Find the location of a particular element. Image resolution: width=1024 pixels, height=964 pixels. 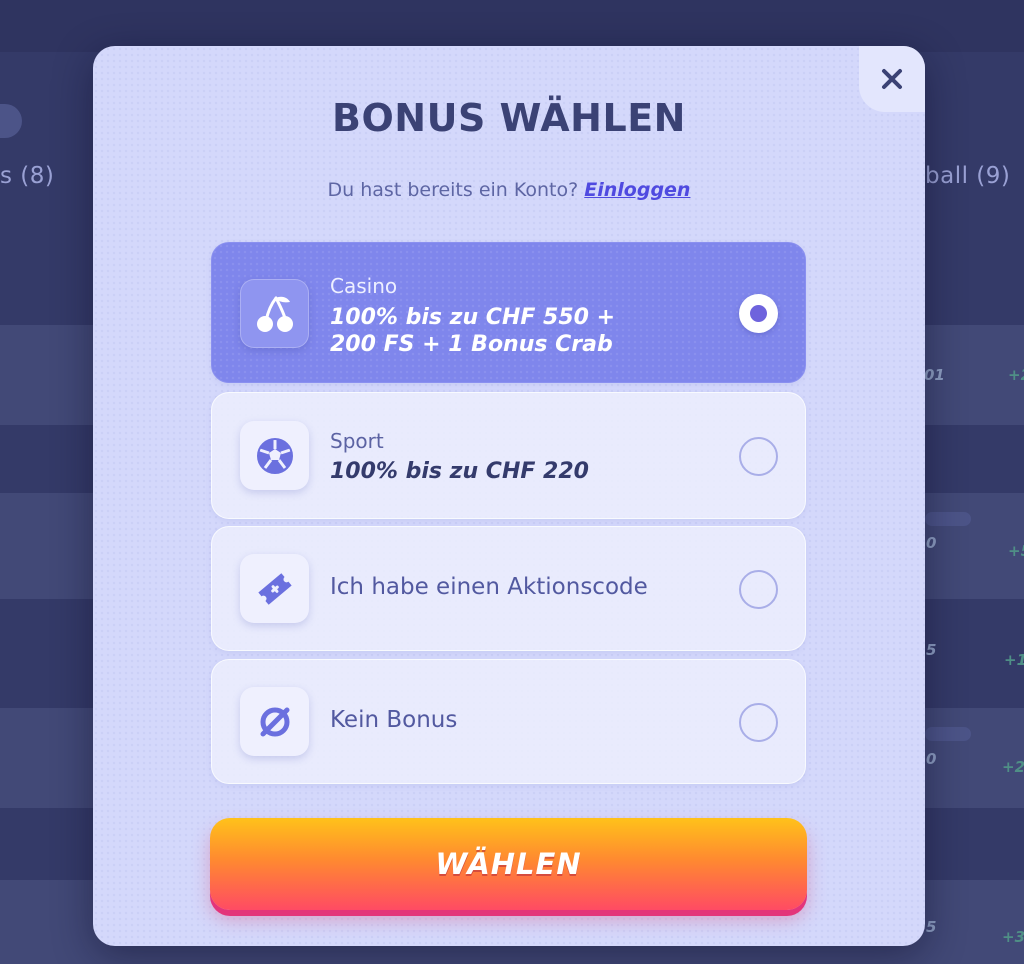

radio-casino is located at coordinates (758, 313).